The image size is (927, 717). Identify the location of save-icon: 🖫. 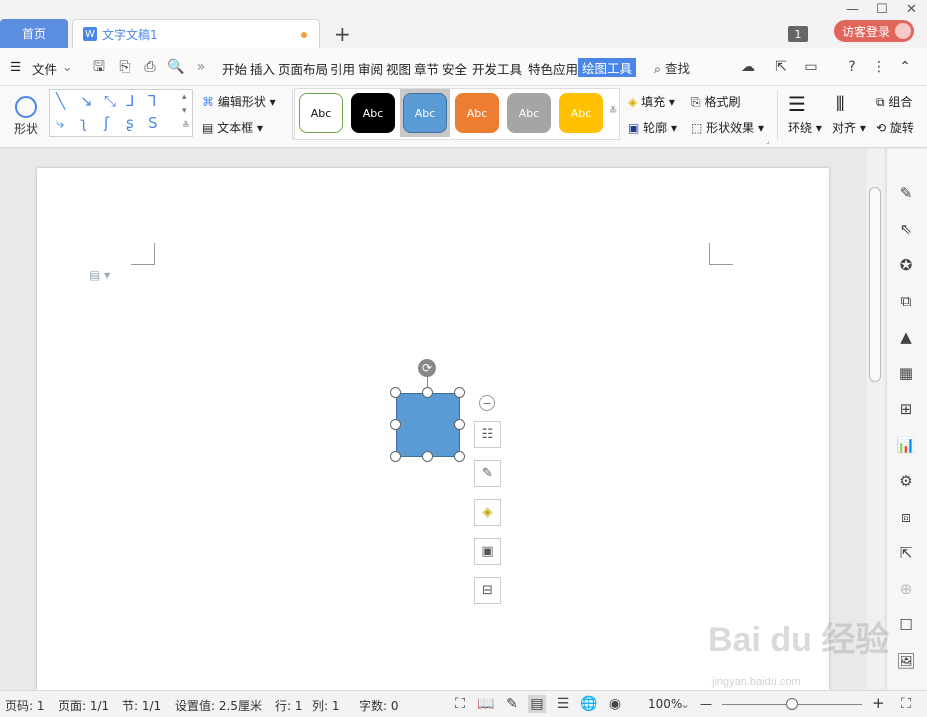
(99, 67).